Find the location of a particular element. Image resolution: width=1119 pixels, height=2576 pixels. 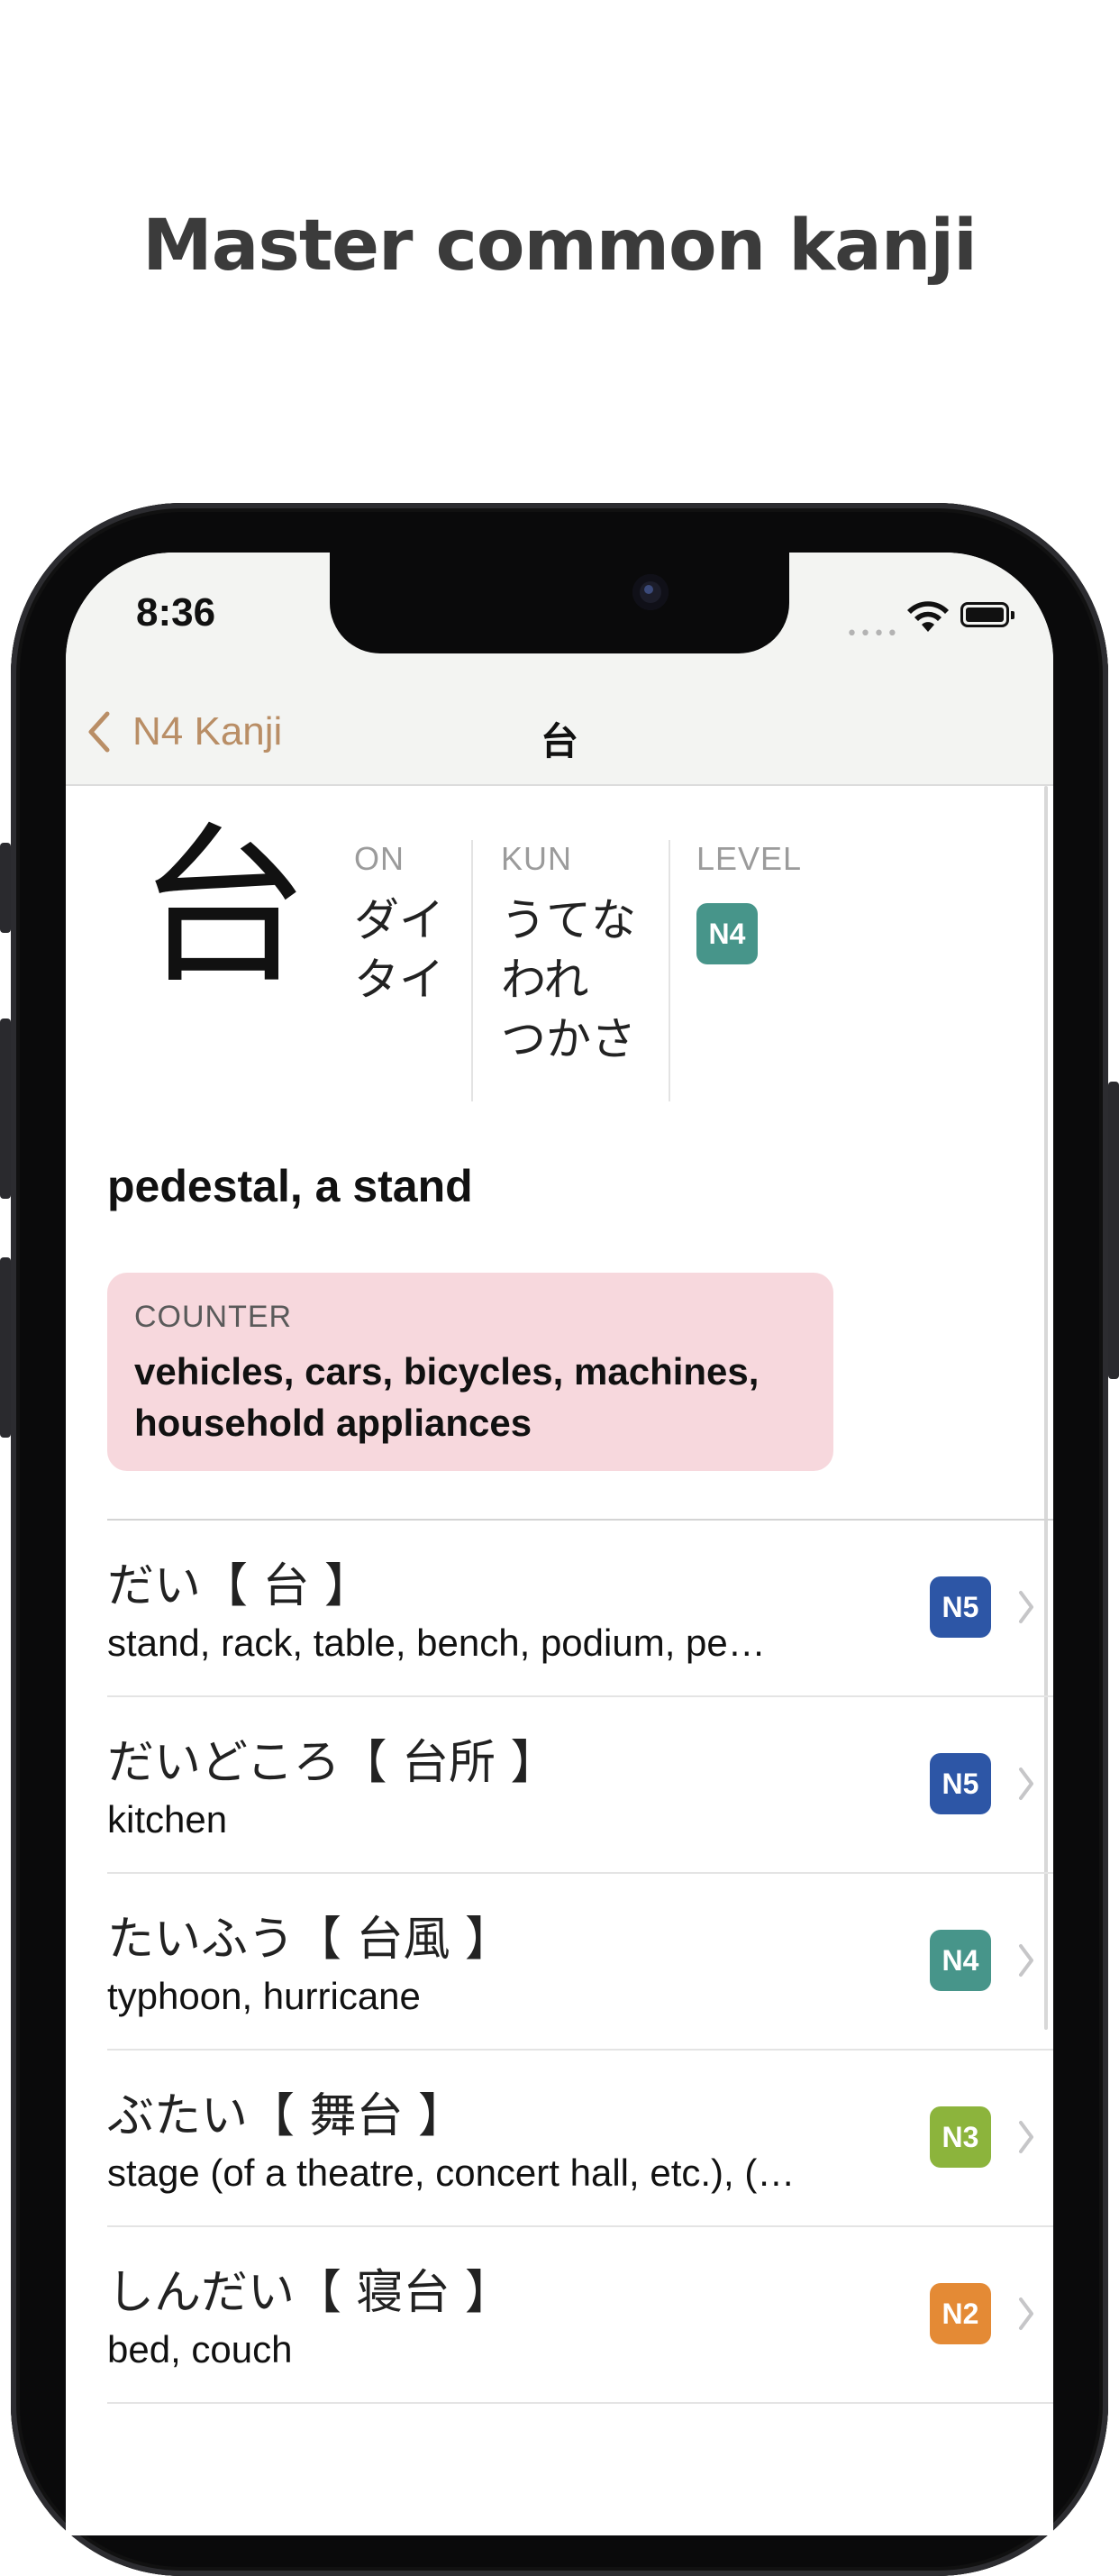

on-reading: タイ is located at coordinates (399, 980).